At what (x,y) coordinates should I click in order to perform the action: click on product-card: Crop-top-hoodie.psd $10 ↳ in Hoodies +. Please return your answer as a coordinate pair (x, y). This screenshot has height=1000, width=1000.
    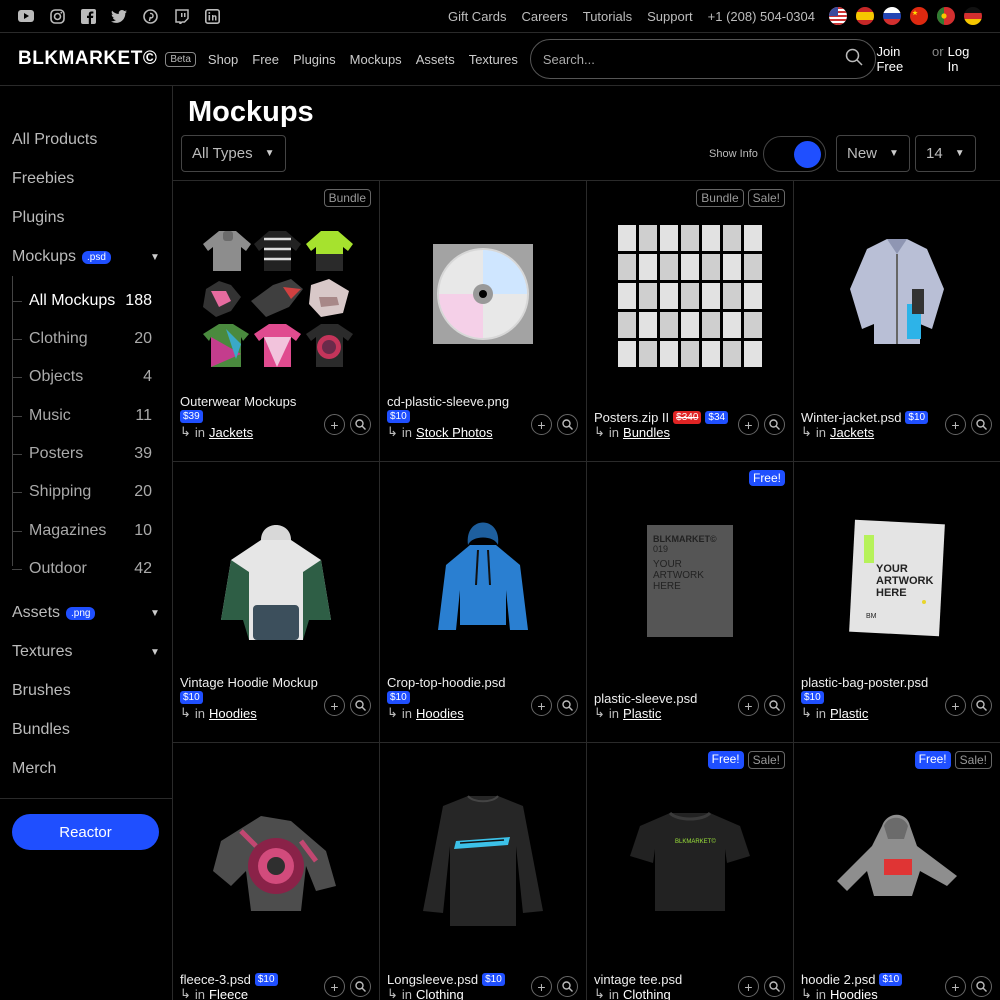
    Looking at the image, I should click on (483, 602).